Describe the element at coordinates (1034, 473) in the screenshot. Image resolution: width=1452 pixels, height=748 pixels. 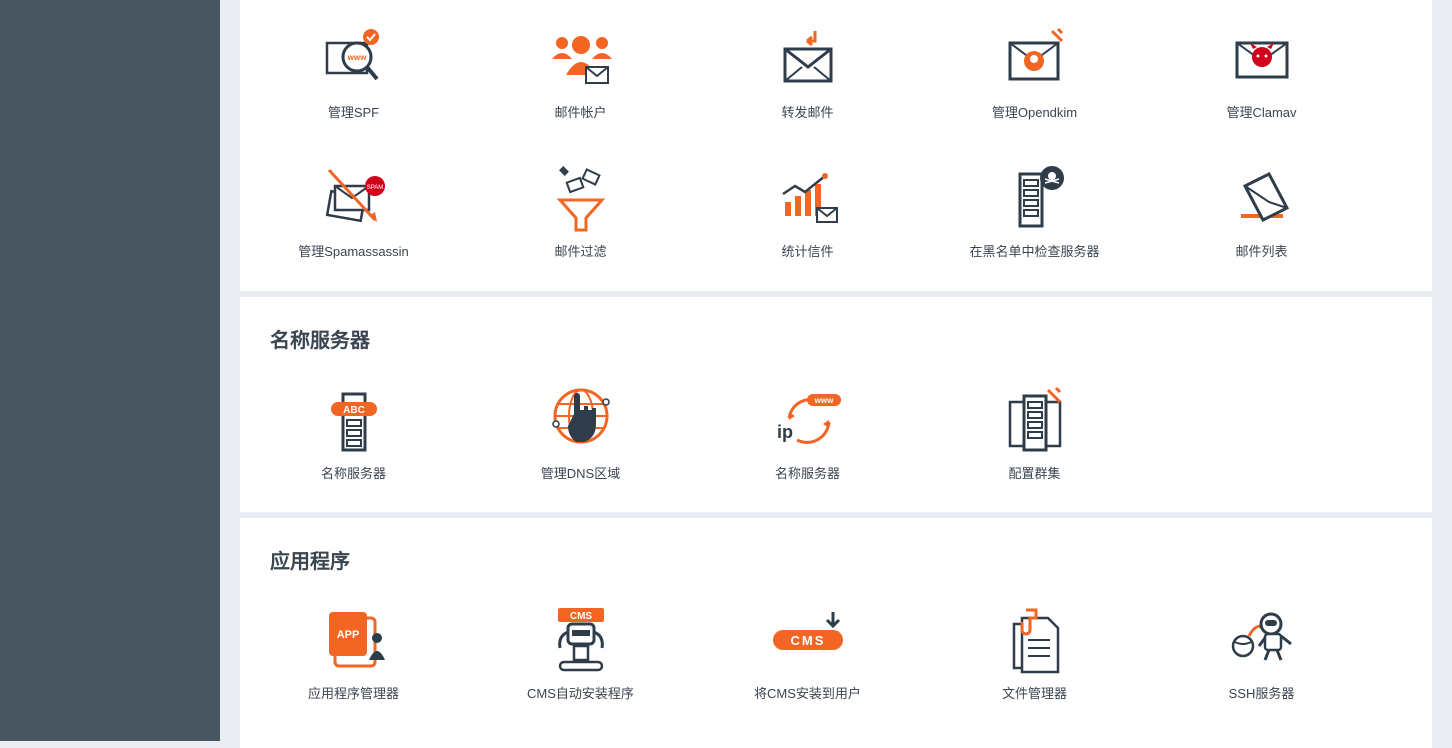
I see `tile-label: 配置群集` at that location.